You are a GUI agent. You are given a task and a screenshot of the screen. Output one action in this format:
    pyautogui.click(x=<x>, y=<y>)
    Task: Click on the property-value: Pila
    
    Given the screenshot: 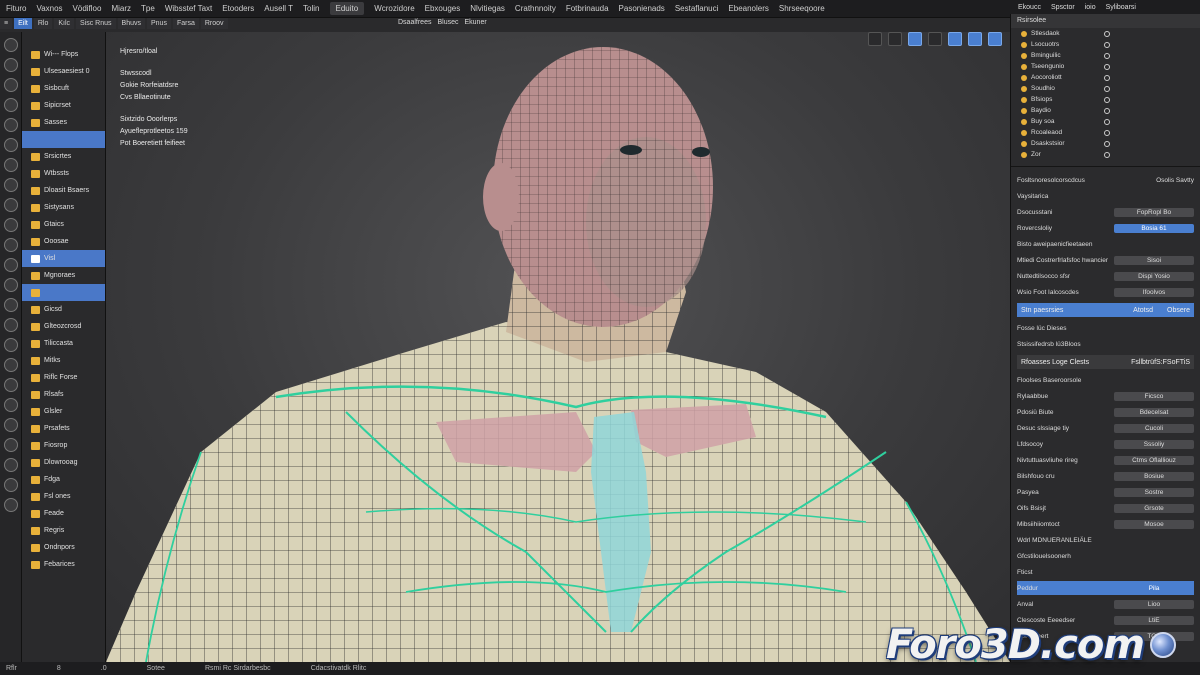 What is the action you would take?
    pyautogui.click(x=1154, y=588)
    